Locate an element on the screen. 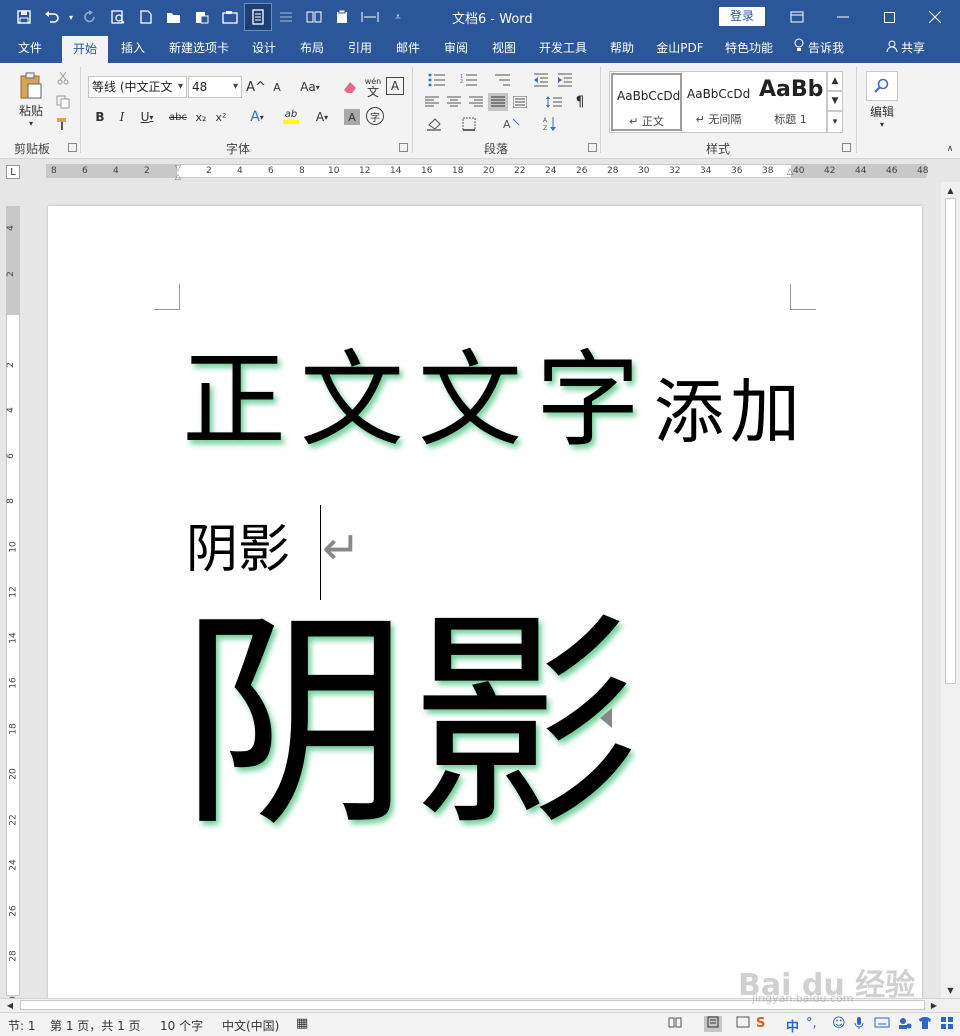  enclose-char-button: 字 is located at coordinates (375, 116).